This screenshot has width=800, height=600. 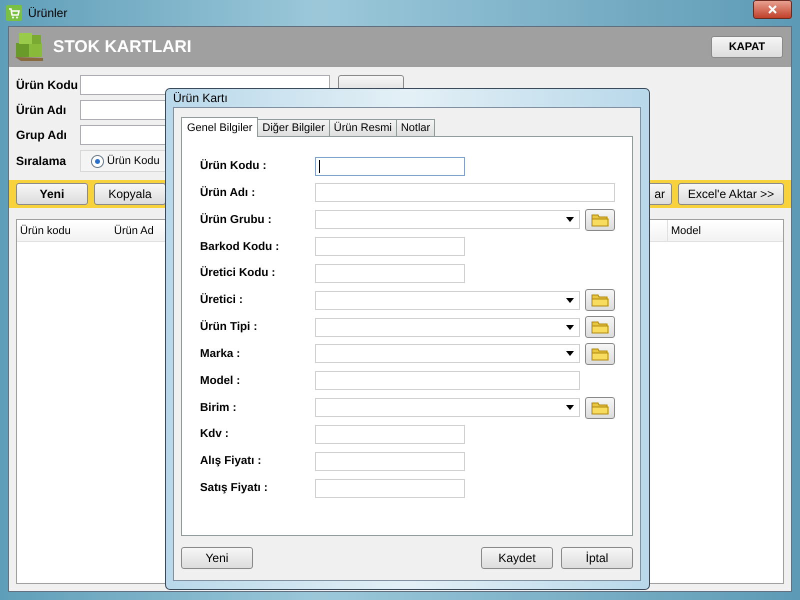 What do you see at coordinates (48, 13) in the screenshot?
I see `window-title: Ürünler` at bounding box center [48, 13].